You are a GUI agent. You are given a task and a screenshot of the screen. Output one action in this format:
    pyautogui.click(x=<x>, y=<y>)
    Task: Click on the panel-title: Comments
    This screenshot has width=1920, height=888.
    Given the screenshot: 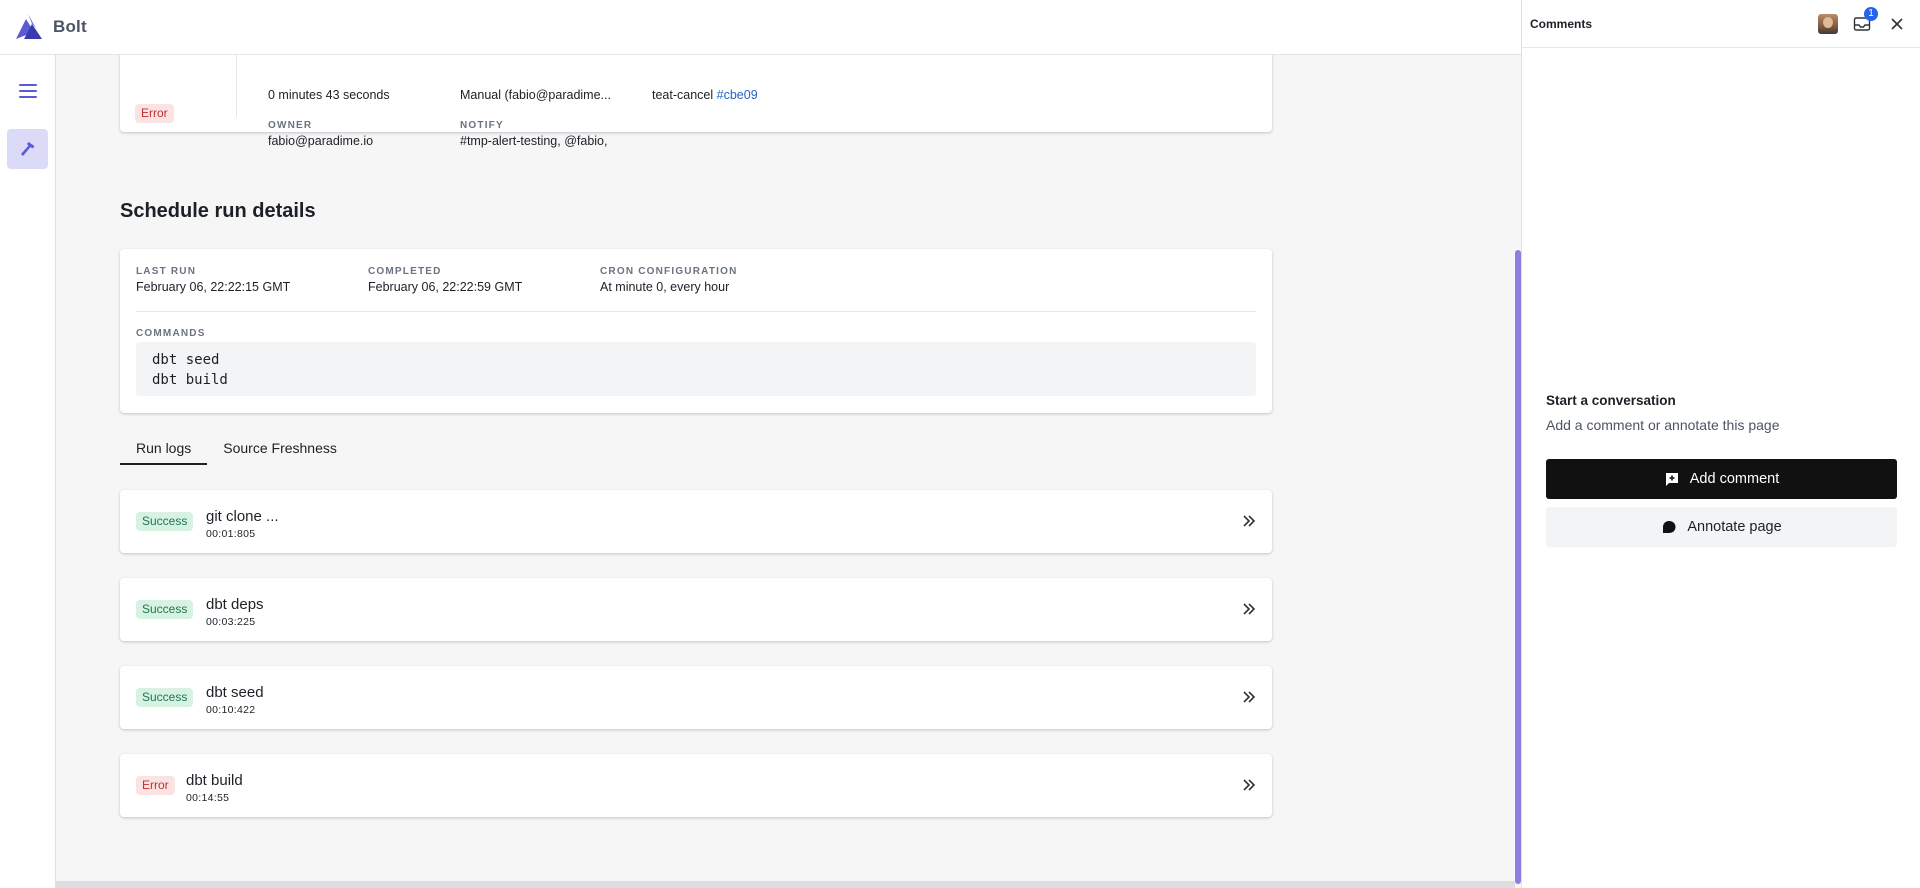 What is the action you would take?
    pyautogui.click(x=1561, y=24)
    